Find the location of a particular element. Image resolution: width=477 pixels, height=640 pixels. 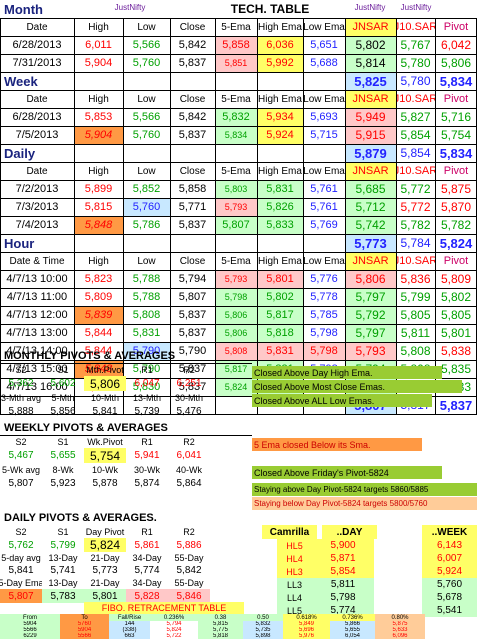

avg-value: 5,807 is located at coordinates (21, 483).